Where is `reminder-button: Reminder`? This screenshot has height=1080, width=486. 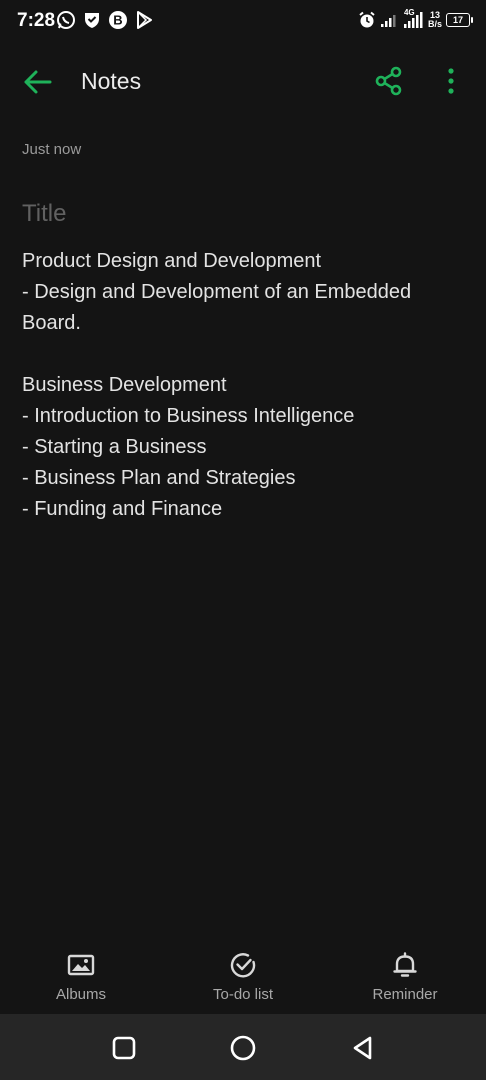
reminder-button: Reminder is located at coordinates (405, 978).